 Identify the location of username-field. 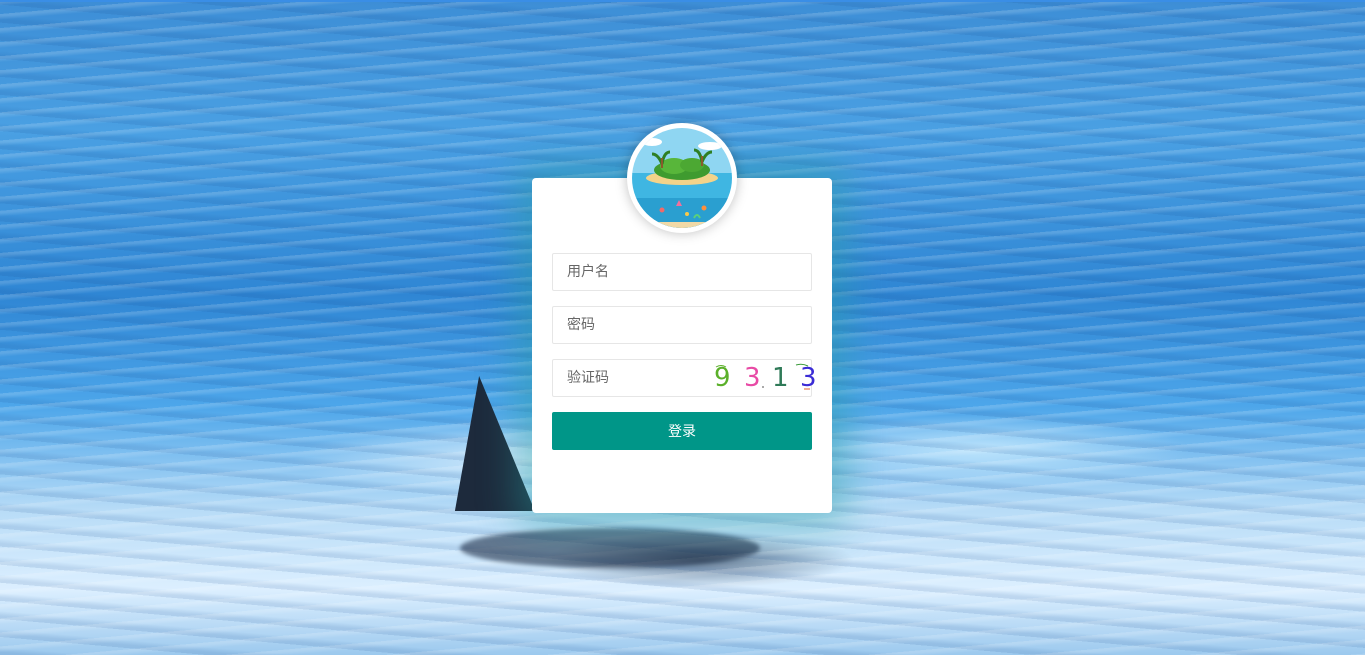
(682, 272).